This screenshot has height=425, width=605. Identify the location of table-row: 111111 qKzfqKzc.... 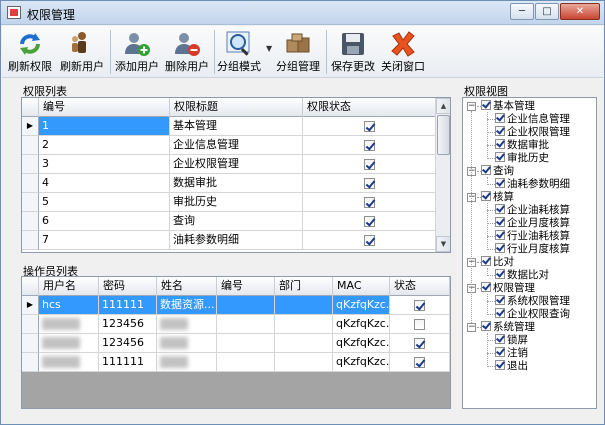
(236, 362).